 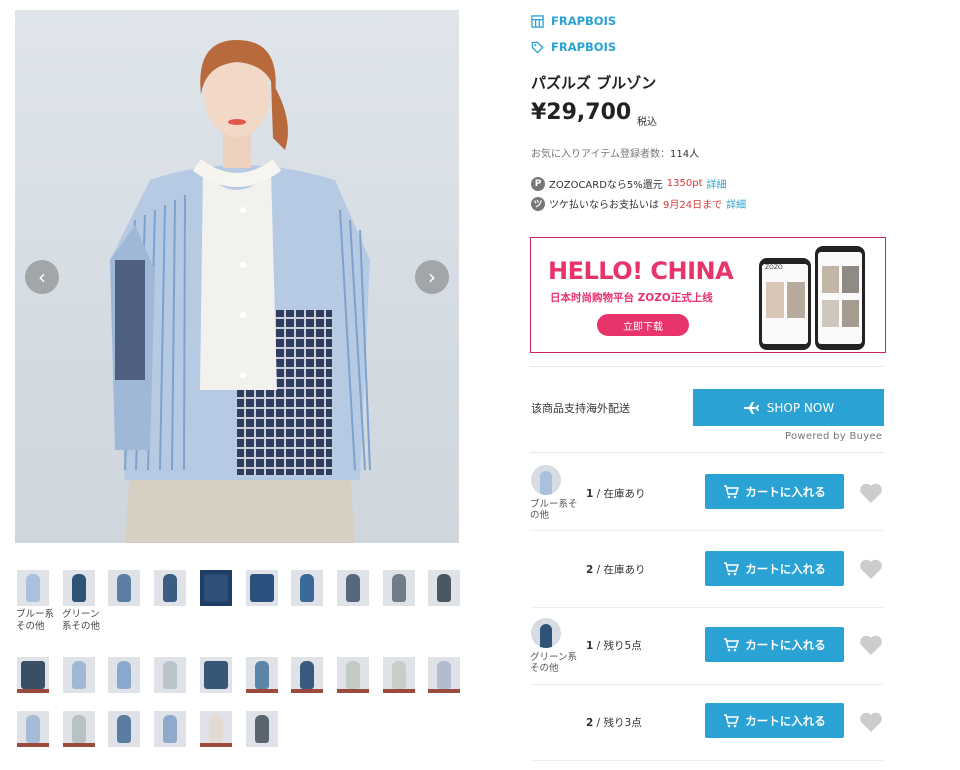 I want to click on tsuke-text: ツケ払いならお支払いは, so click(x=604, y=205).